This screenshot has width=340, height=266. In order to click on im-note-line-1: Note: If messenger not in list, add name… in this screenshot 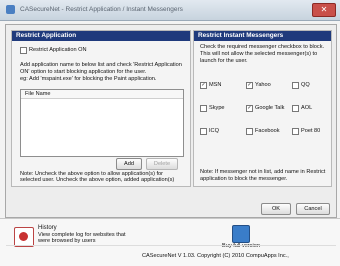, I will do `click(263, 172)`.